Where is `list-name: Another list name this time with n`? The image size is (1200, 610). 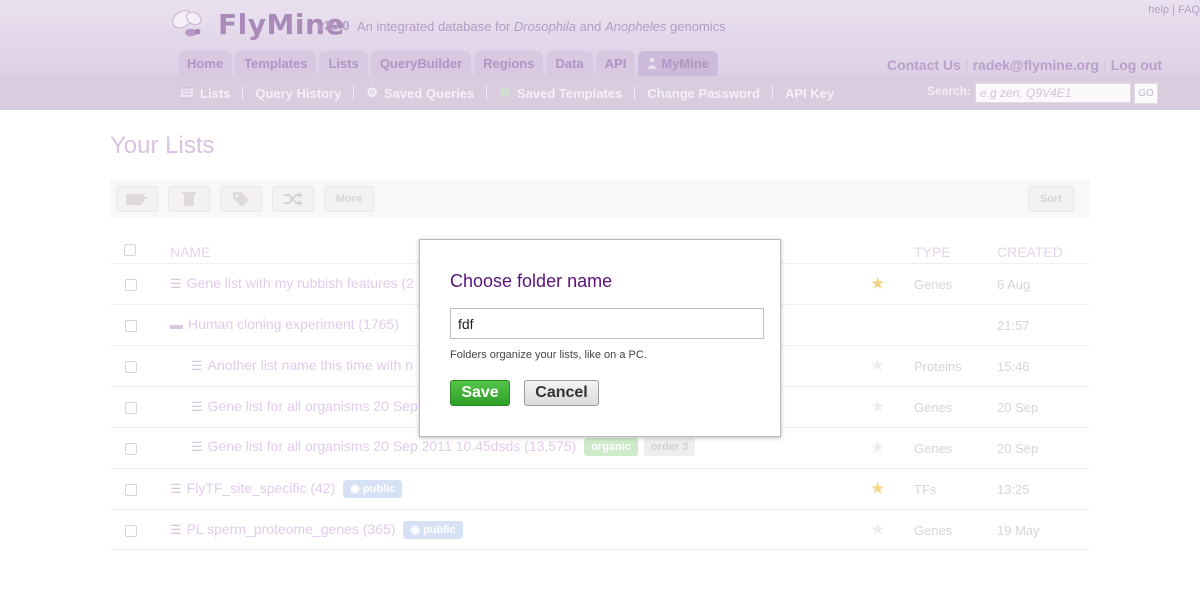
list-name: Another list name this time with n is located at coordinates (310, 365).